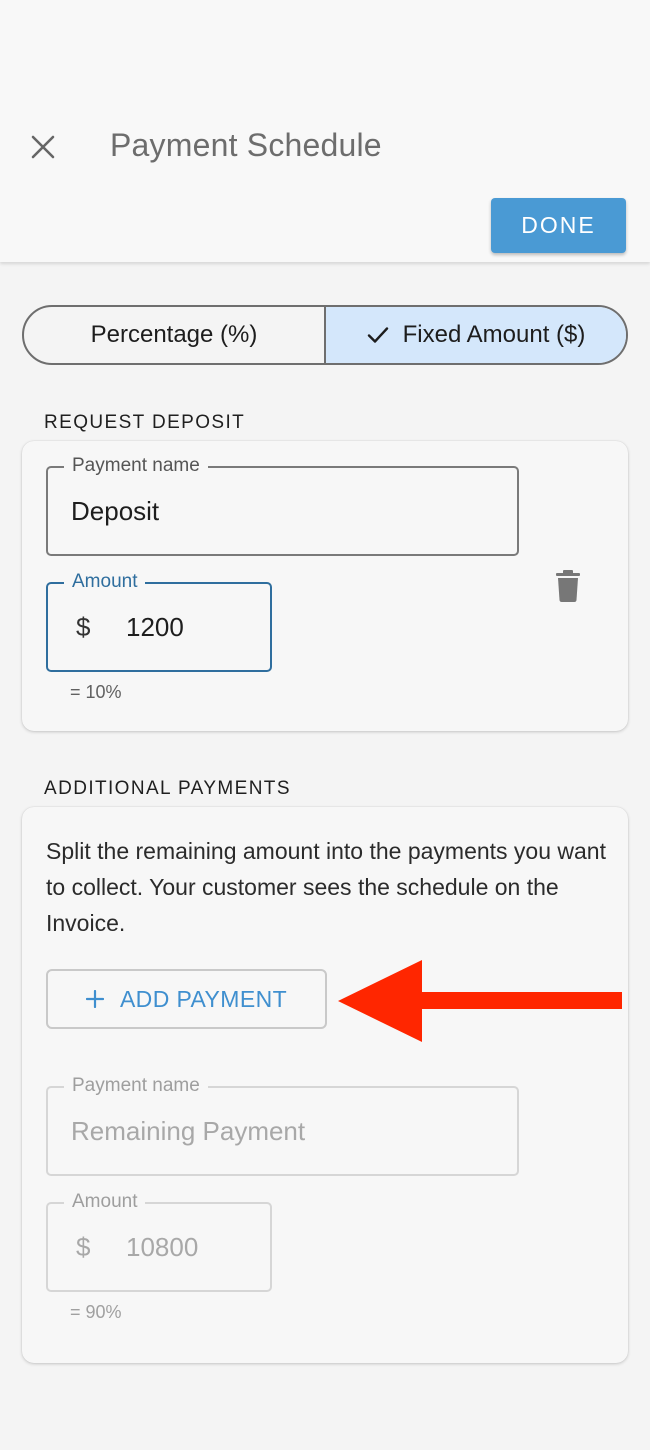  I want to click on request-deposit-heading: REQUEST DEPOSIT, so click(145, 422).